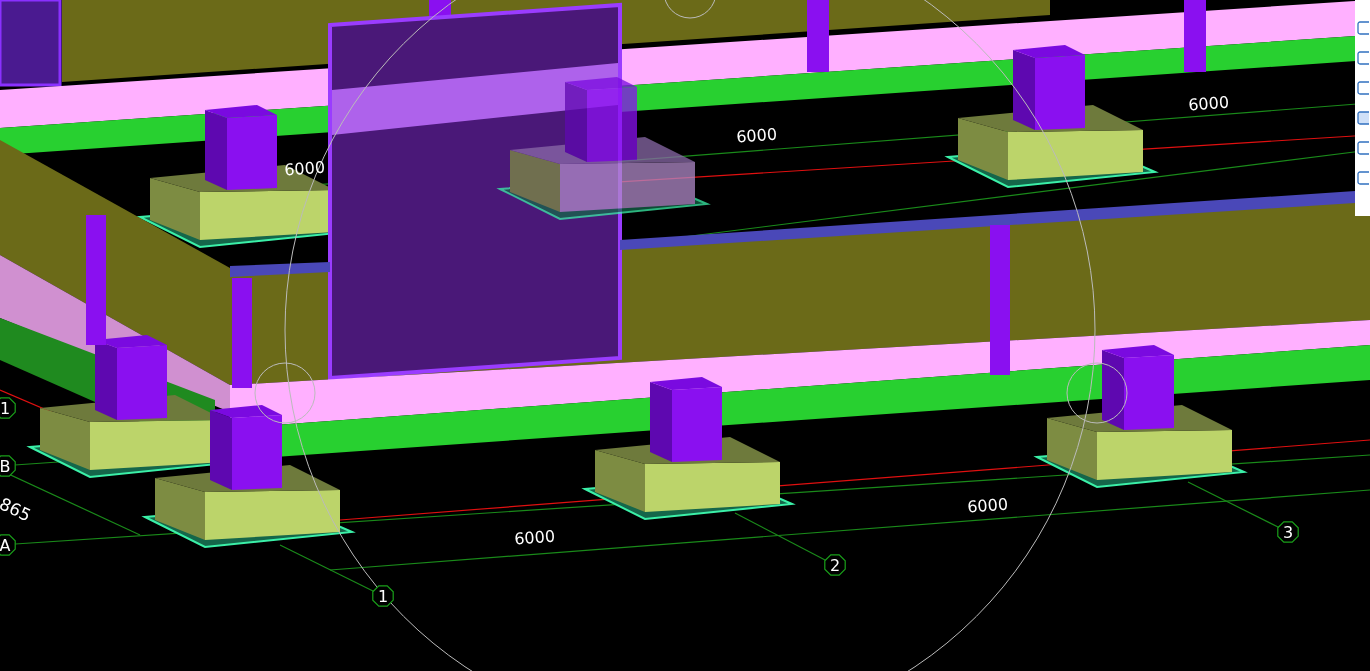  Describe the element at coordinates (8, 466) in the screenshot. I see `grid-axis-bubble: B` at that location.